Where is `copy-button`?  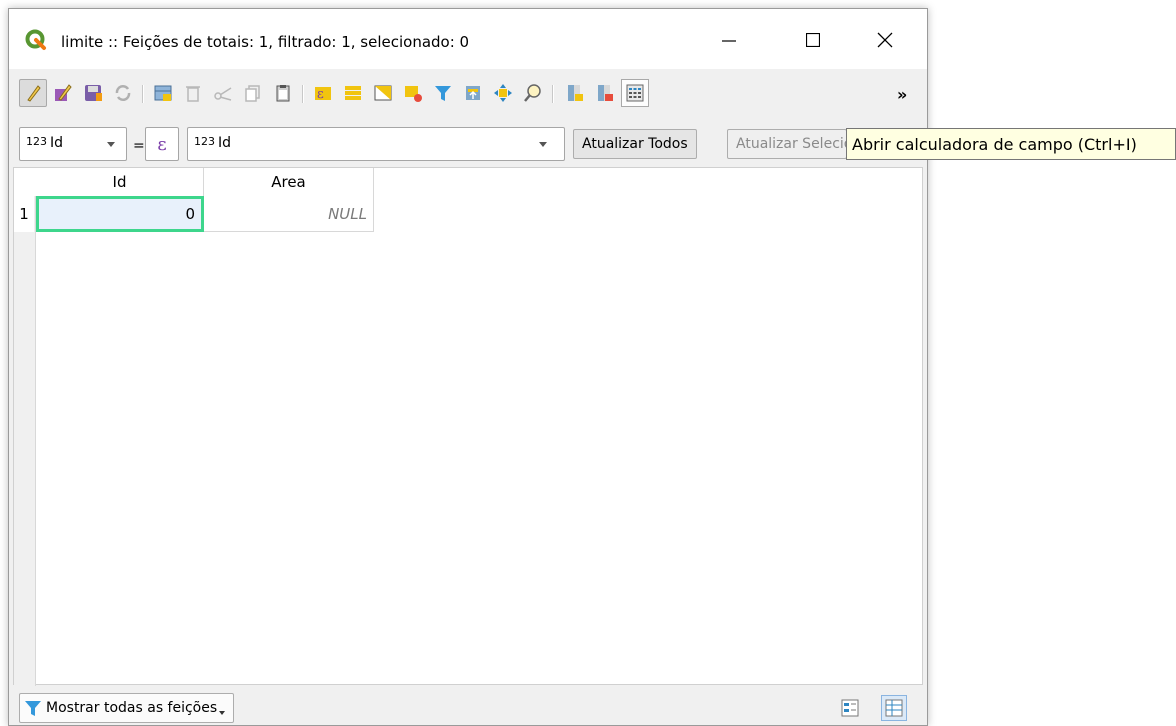 copy-button is located at coordinates (253, 93).